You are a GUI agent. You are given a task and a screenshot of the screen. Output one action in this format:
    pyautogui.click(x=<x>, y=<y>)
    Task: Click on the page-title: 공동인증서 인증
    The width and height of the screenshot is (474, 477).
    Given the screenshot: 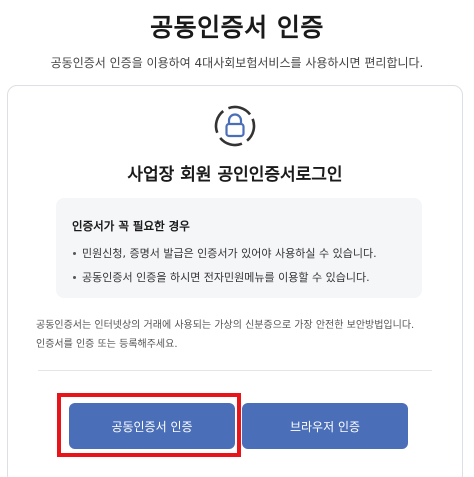 What is the action you would take?
    pyautogui.click(x=237, y=27)
    